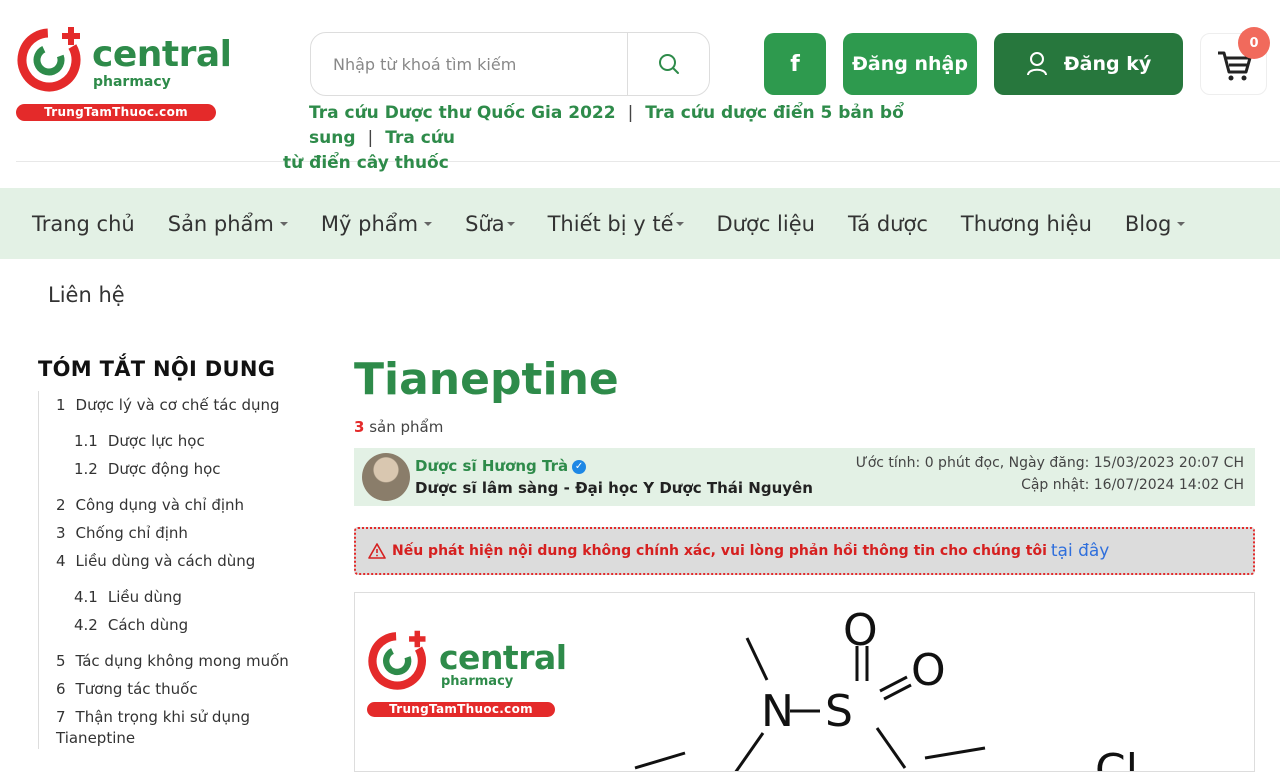  I want to click on toc-item-number: 4, so click(61, 561).